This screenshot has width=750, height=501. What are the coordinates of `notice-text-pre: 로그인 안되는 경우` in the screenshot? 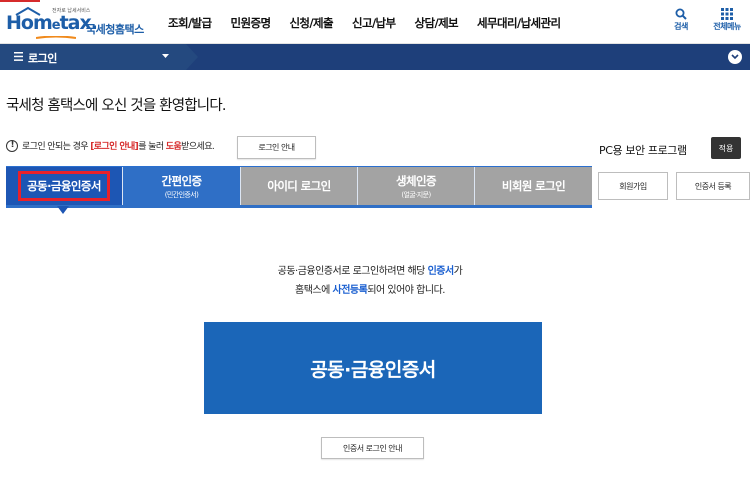 It's located at (55, 147).